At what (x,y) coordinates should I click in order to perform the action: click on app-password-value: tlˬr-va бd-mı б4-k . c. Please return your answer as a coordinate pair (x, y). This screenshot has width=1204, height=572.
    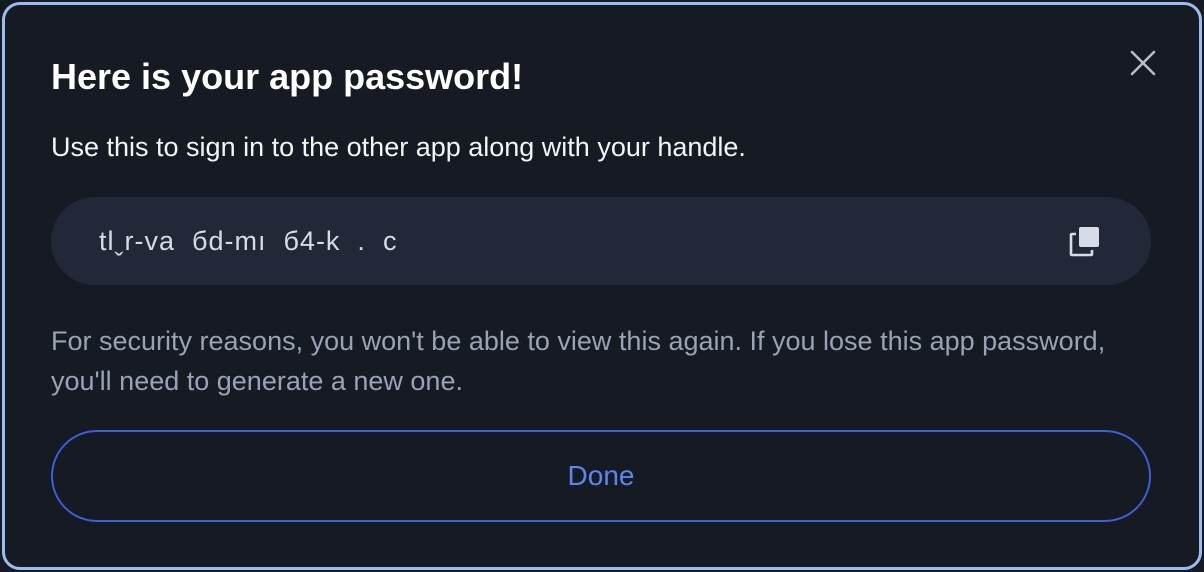
    Looking at the image, I should click on (248, 241).